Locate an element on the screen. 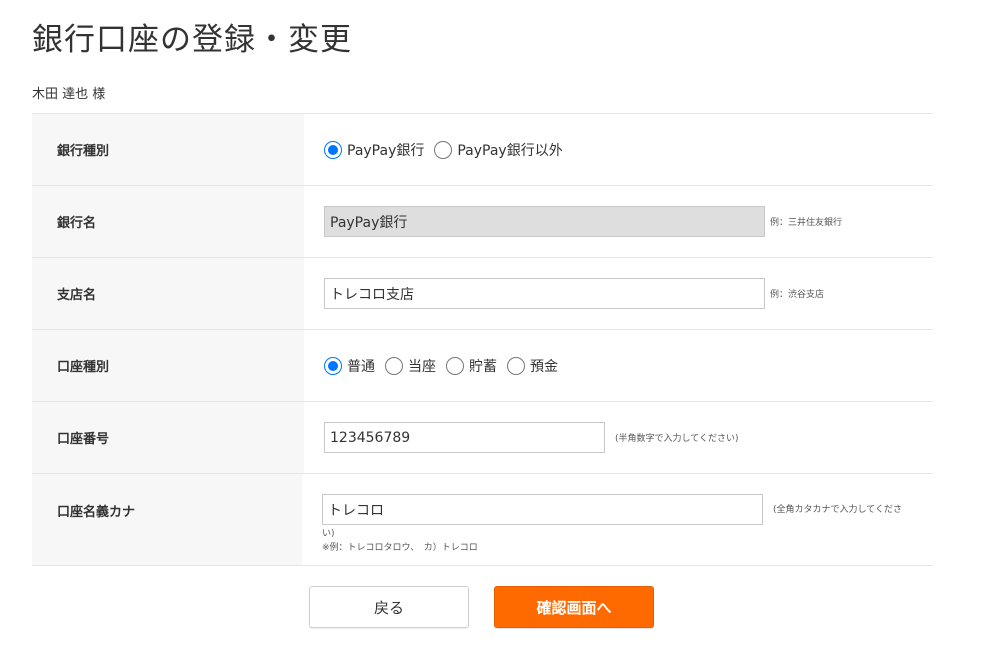  account-type-radio-group: 普通 当座 貯蓄 預金 is located at coordinates (446, 366).